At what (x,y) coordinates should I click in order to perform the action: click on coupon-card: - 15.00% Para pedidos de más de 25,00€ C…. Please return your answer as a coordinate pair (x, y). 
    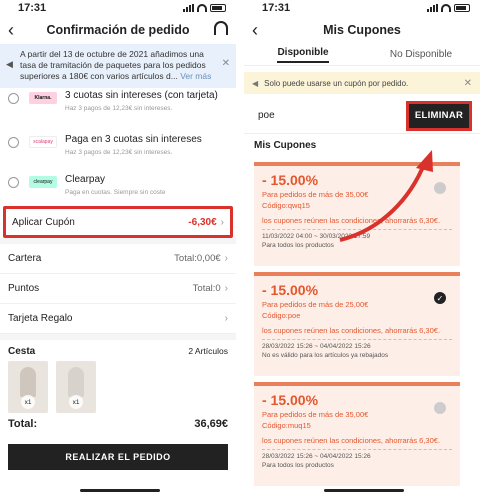
    Looking at the image, I should click on (357, 324).